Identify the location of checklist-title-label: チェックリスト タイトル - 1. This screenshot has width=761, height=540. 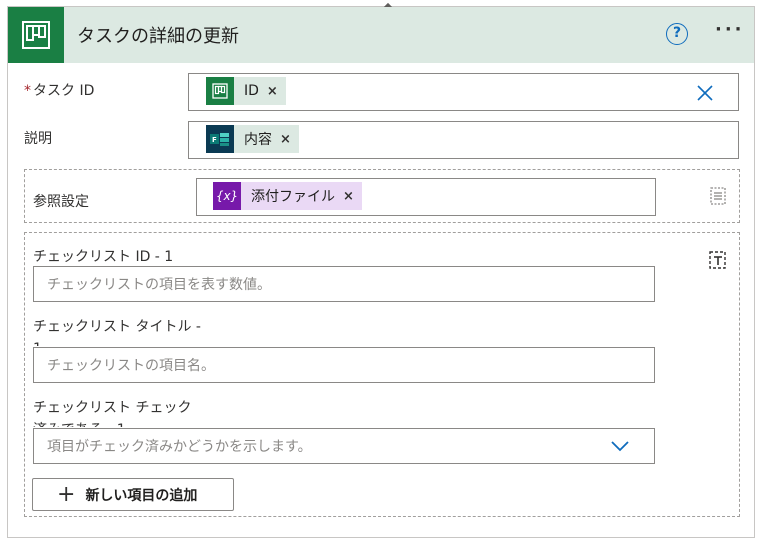
(117, 332).